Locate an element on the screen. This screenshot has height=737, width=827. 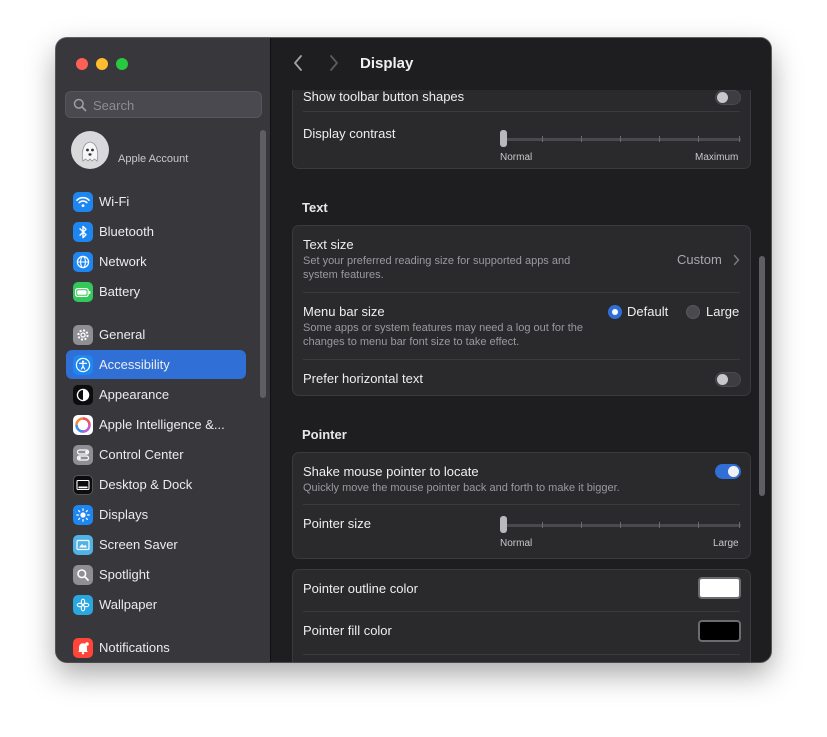
sidebar-item-appearance: Appearance is located at coordinates (156, 394).